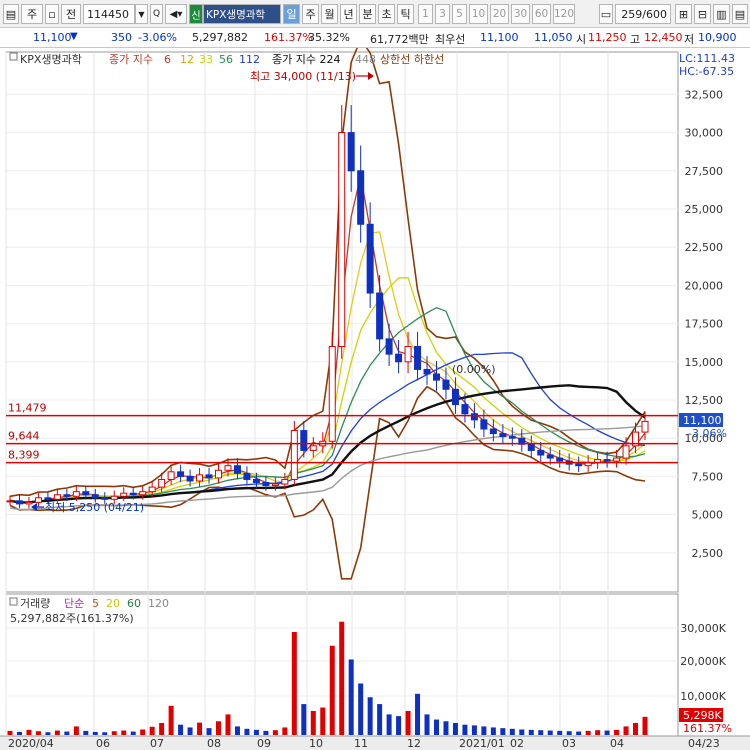 The image size is (750, 750). I want to click on search-icon: Q, so click(156, 14).